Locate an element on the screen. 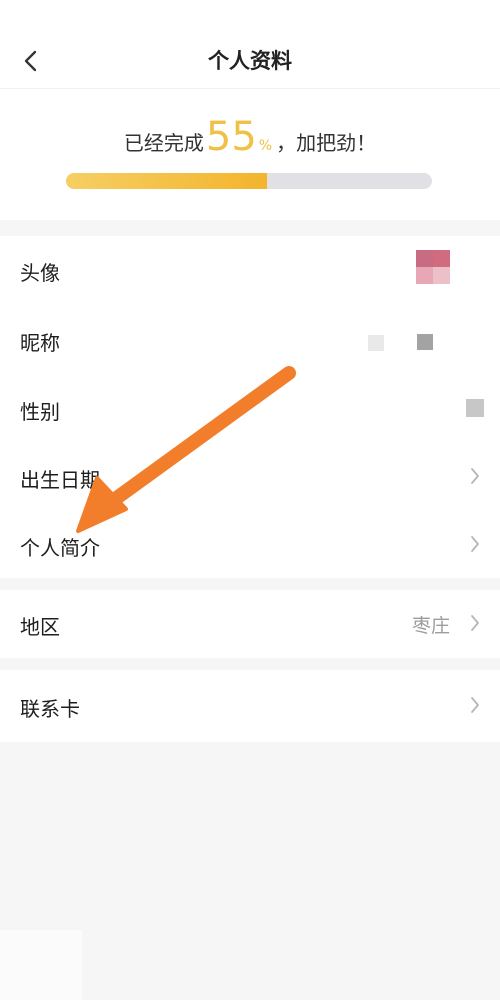 Image resolution: width=500 pixels, height=1000 pixels. nickname-label: 昵称 is located at coordinates (40, 343).